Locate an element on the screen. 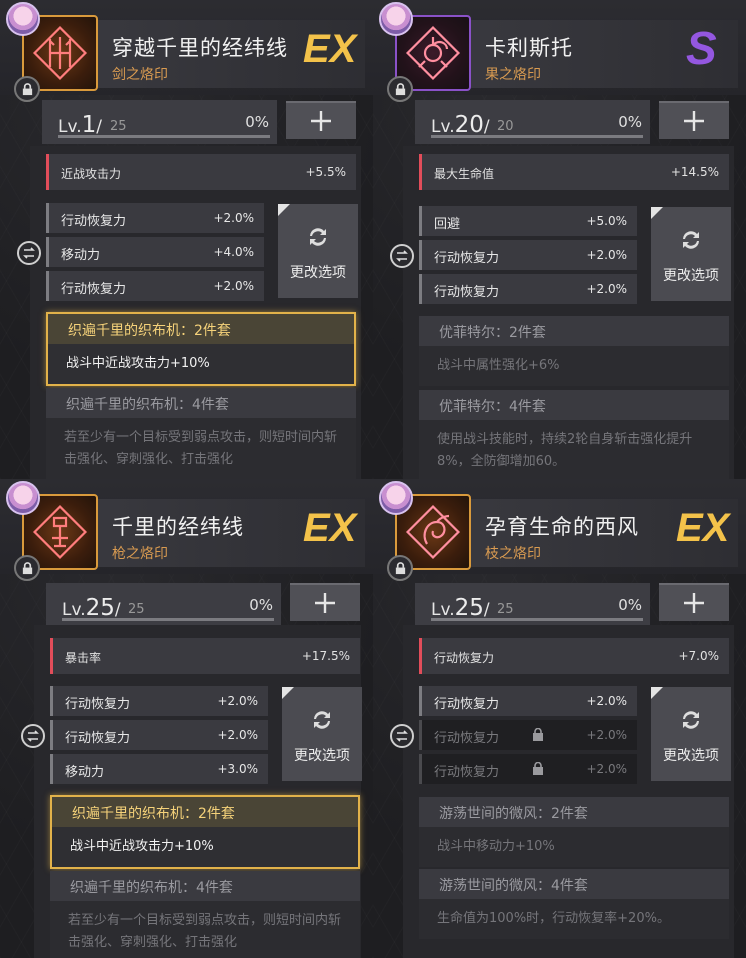 This screenshot has width=746, height=958. sub-stat-name: 回避 is located at coordinates (447, 224).